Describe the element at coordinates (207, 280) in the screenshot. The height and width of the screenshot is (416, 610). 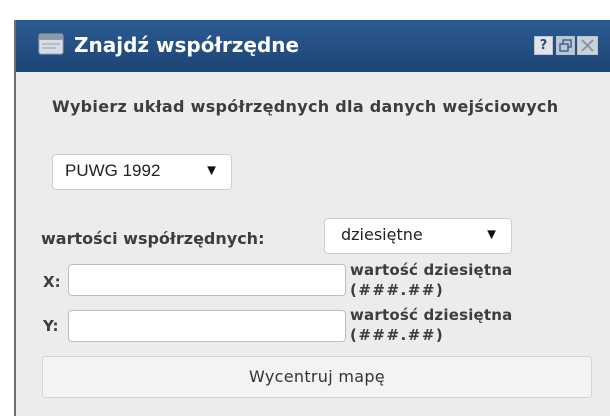
I see `x-coordinate-input` at that location.